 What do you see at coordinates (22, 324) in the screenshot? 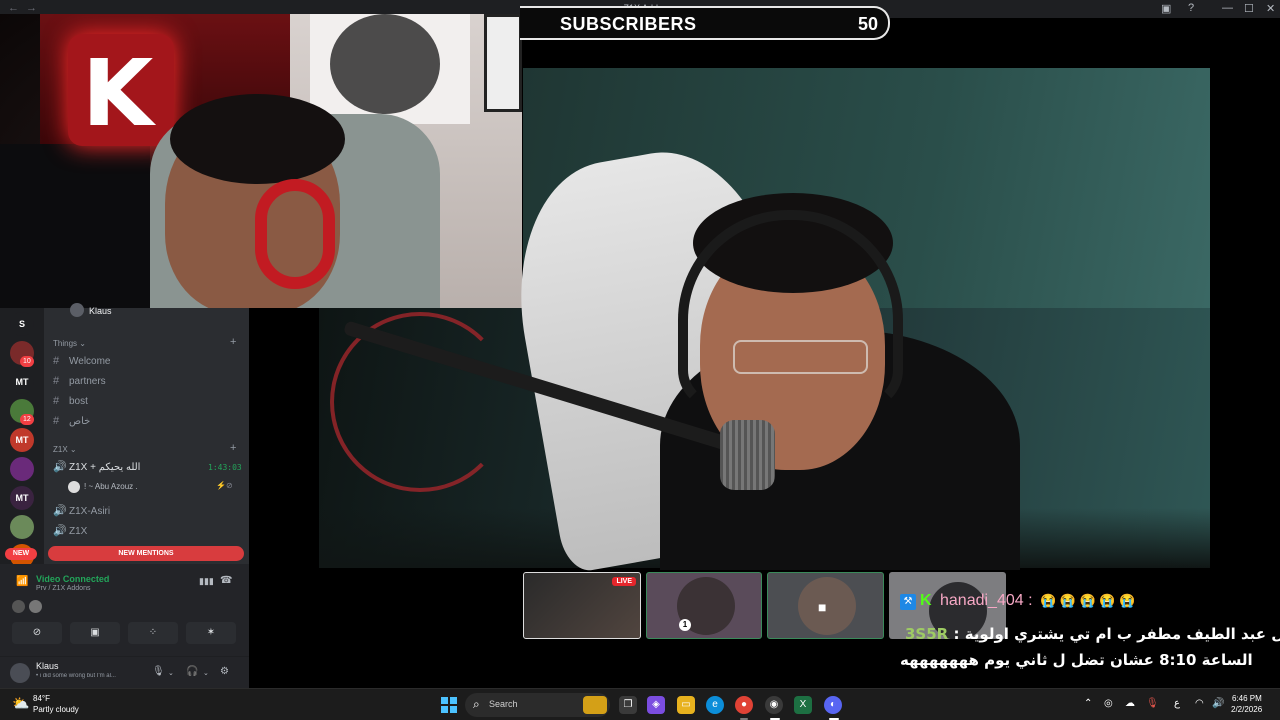
I see `server-icon: S` at bounding box center [22, 324].